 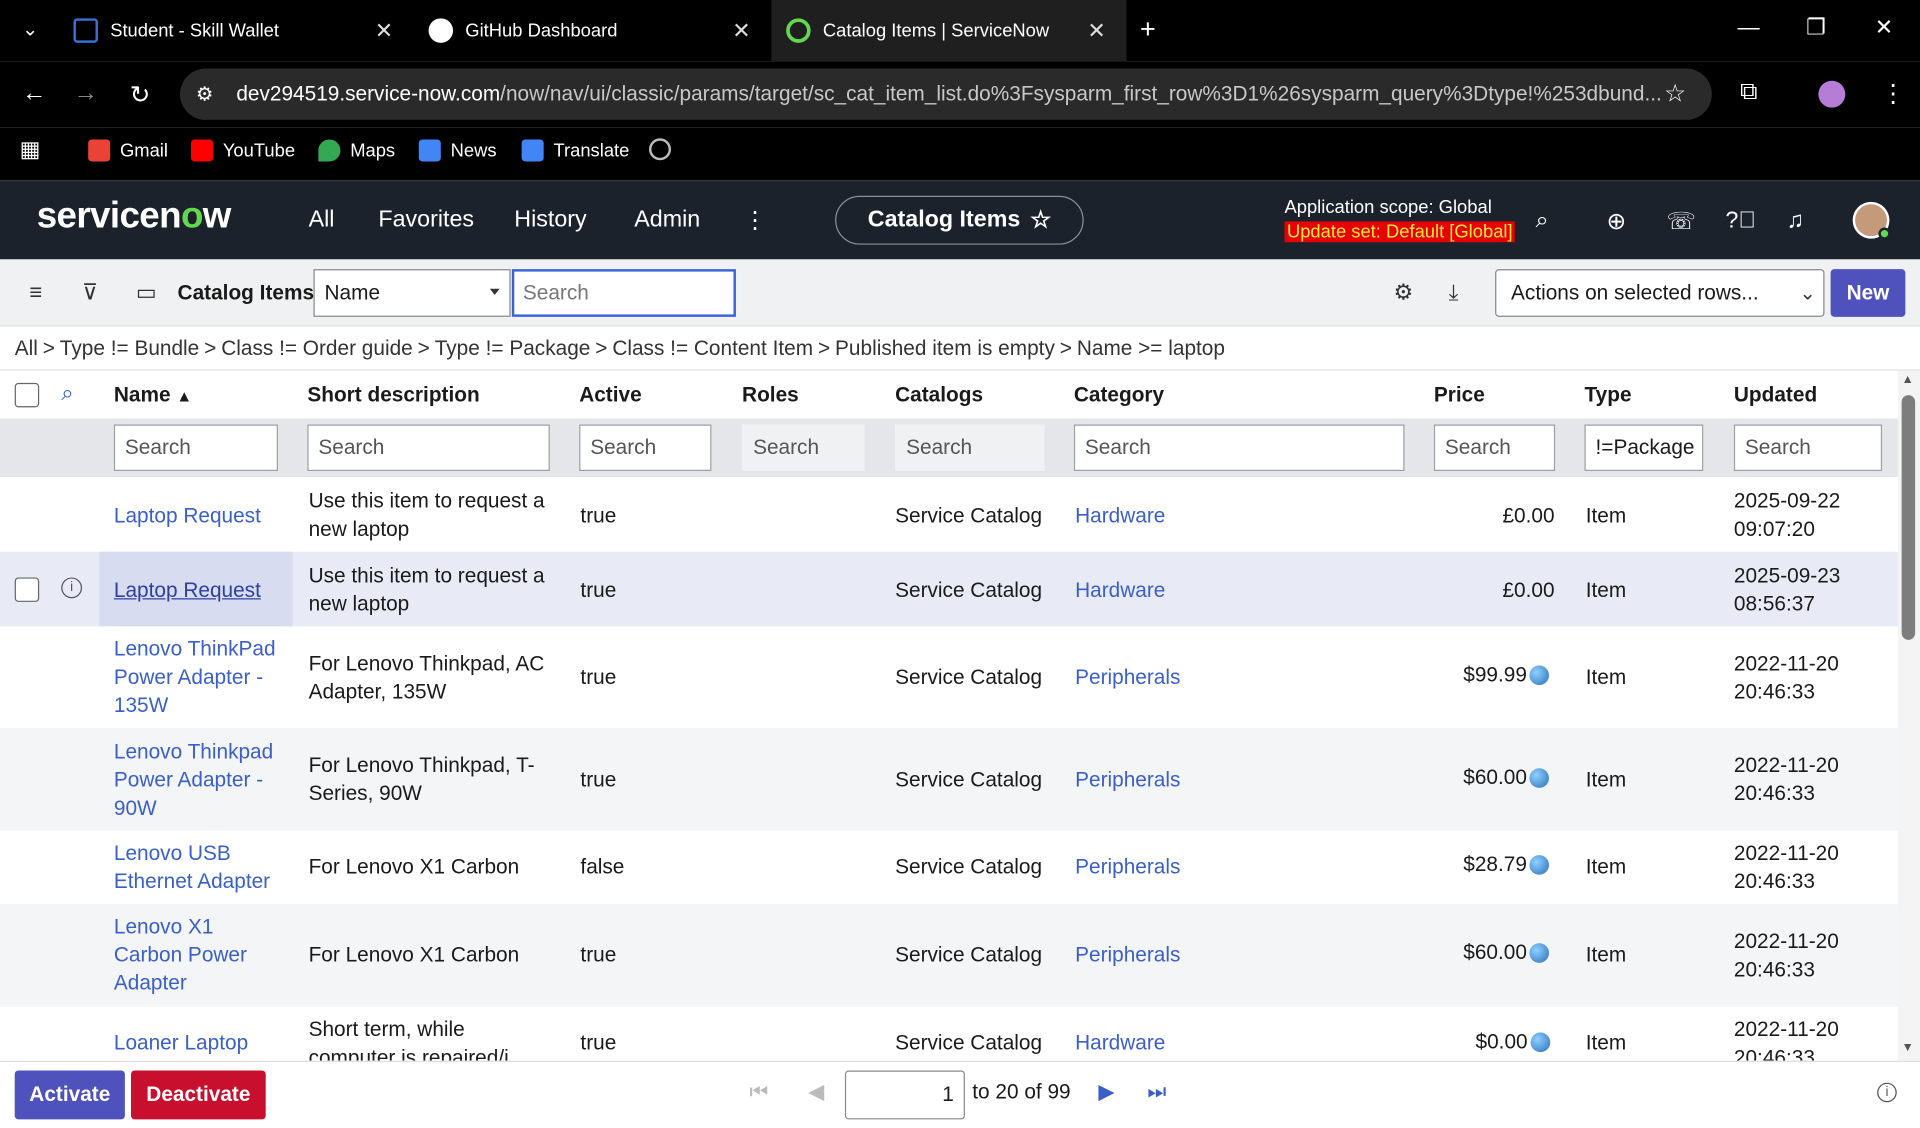 I want to click on tab-skill-wallet: Student - Skill Wallet ✕, so click(x=236, y=30).